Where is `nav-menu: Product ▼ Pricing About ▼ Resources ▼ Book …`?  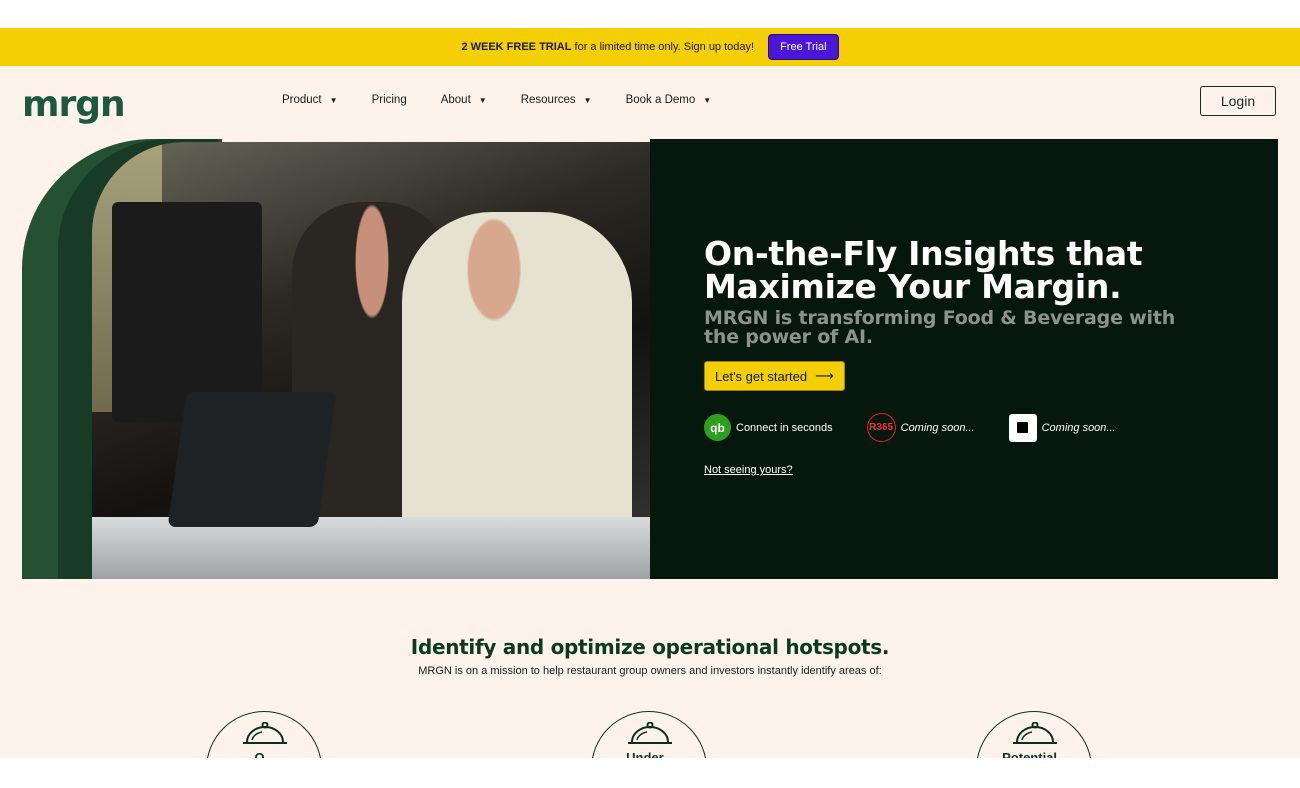 nav-menu: Product ▼ Pricing About ▼ Resources ▼ Book … is located at coordinates (496, 100).